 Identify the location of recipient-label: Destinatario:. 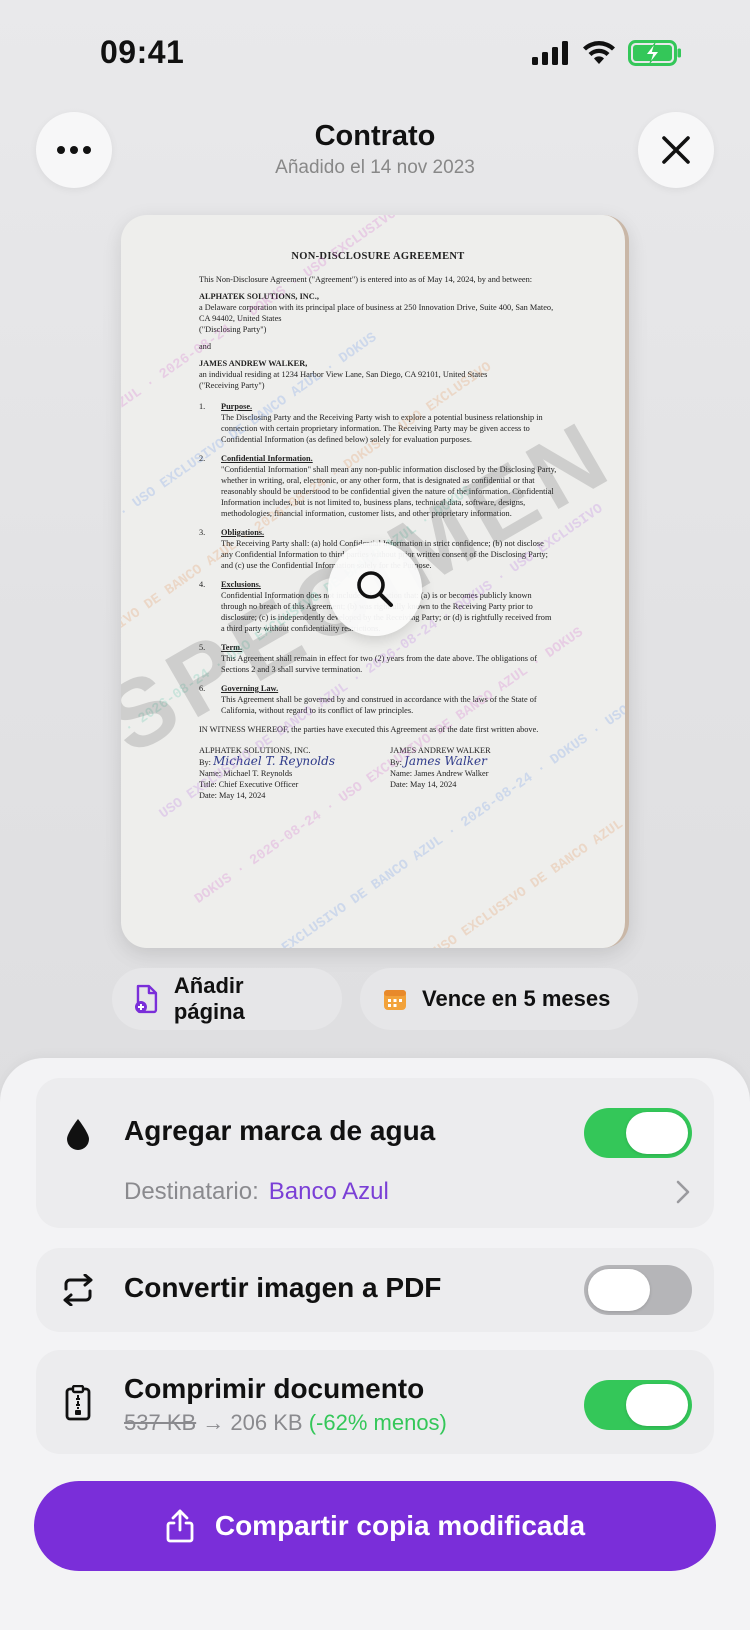
(191, 1191).